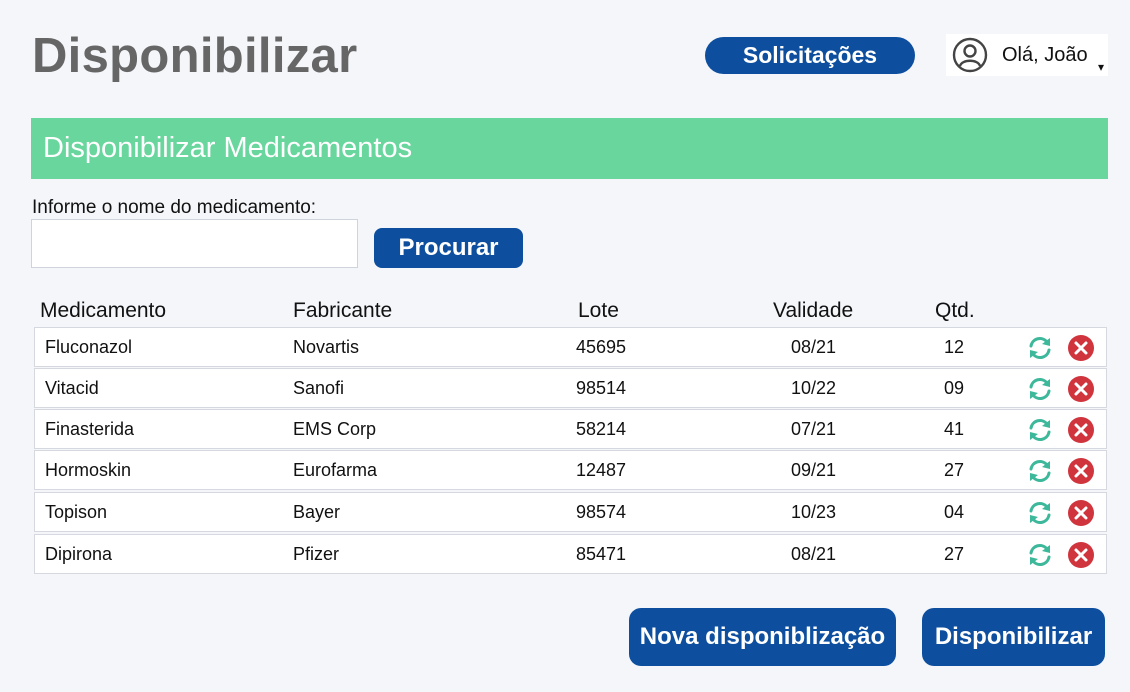  I want to click on cell-qtd: 09, so click(954, 388).